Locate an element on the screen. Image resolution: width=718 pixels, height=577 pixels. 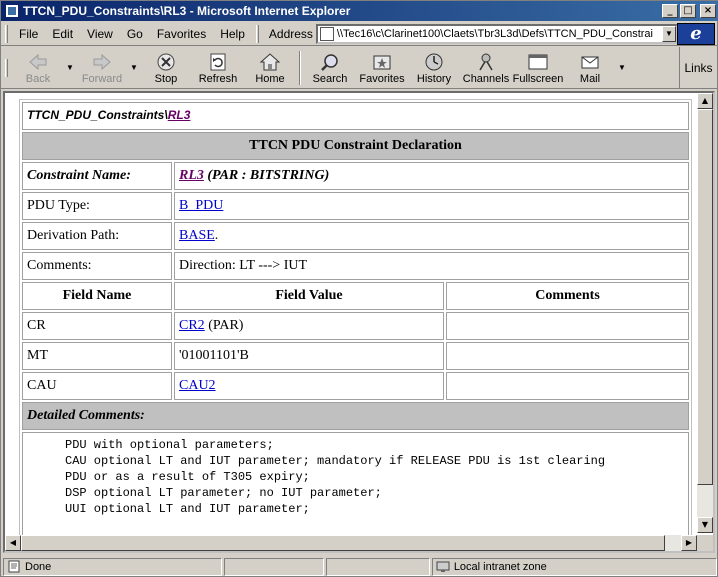
mail-icon is located at coordinates (590, 62).